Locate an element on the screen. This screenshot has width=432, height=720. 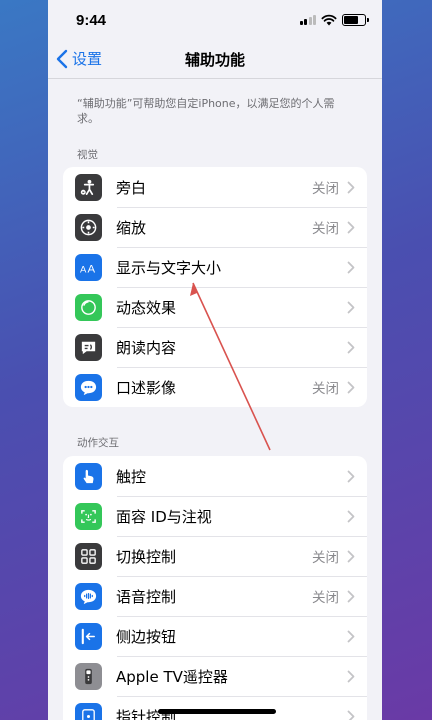
row-label: 缩放 is located at coordinates (131, 227).